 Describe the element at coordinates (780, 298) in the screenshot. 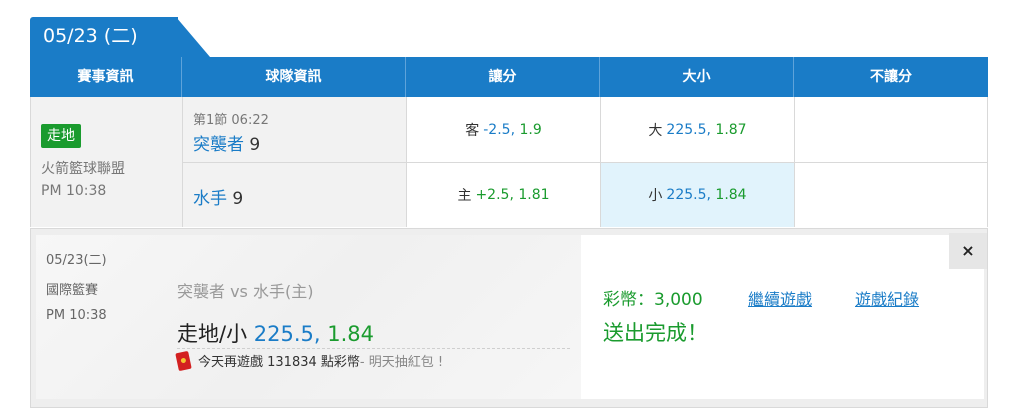

I see `continue-game-link: 繼續遊戲` at that location.